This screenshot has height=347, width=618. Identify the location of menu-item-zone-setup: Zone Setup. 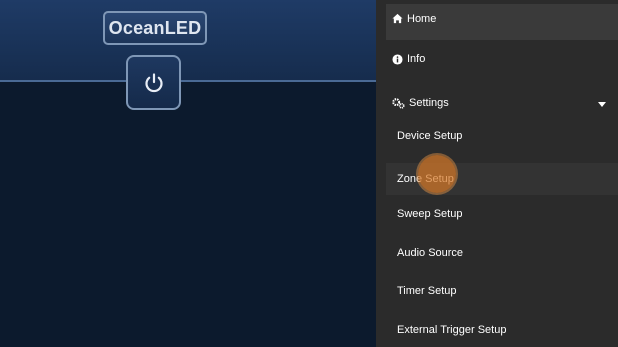
(502, 179).